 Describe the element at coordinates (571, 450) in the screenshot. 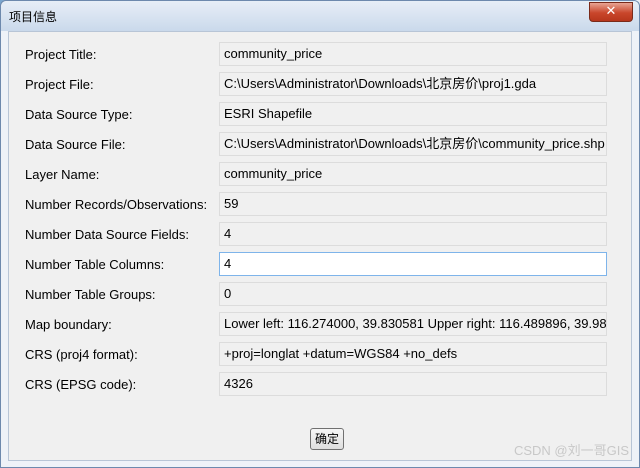

I see `watermark: CSDN @刘一哥GIS` at that location.